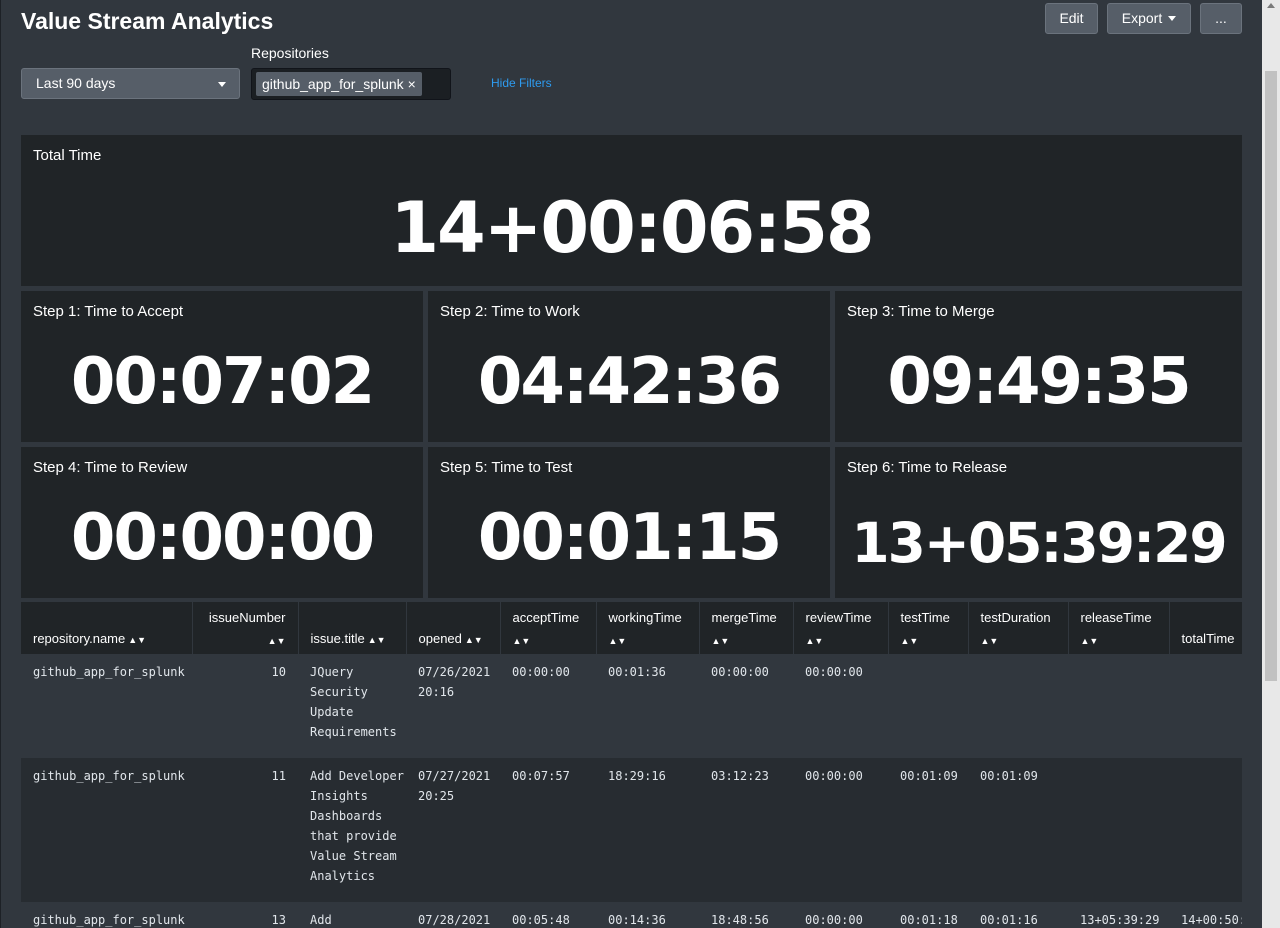  Describe the element at coordinates (841, 628) in the screenshot. I see `column-header-review-time: reviewTime ▲▼` at that location.